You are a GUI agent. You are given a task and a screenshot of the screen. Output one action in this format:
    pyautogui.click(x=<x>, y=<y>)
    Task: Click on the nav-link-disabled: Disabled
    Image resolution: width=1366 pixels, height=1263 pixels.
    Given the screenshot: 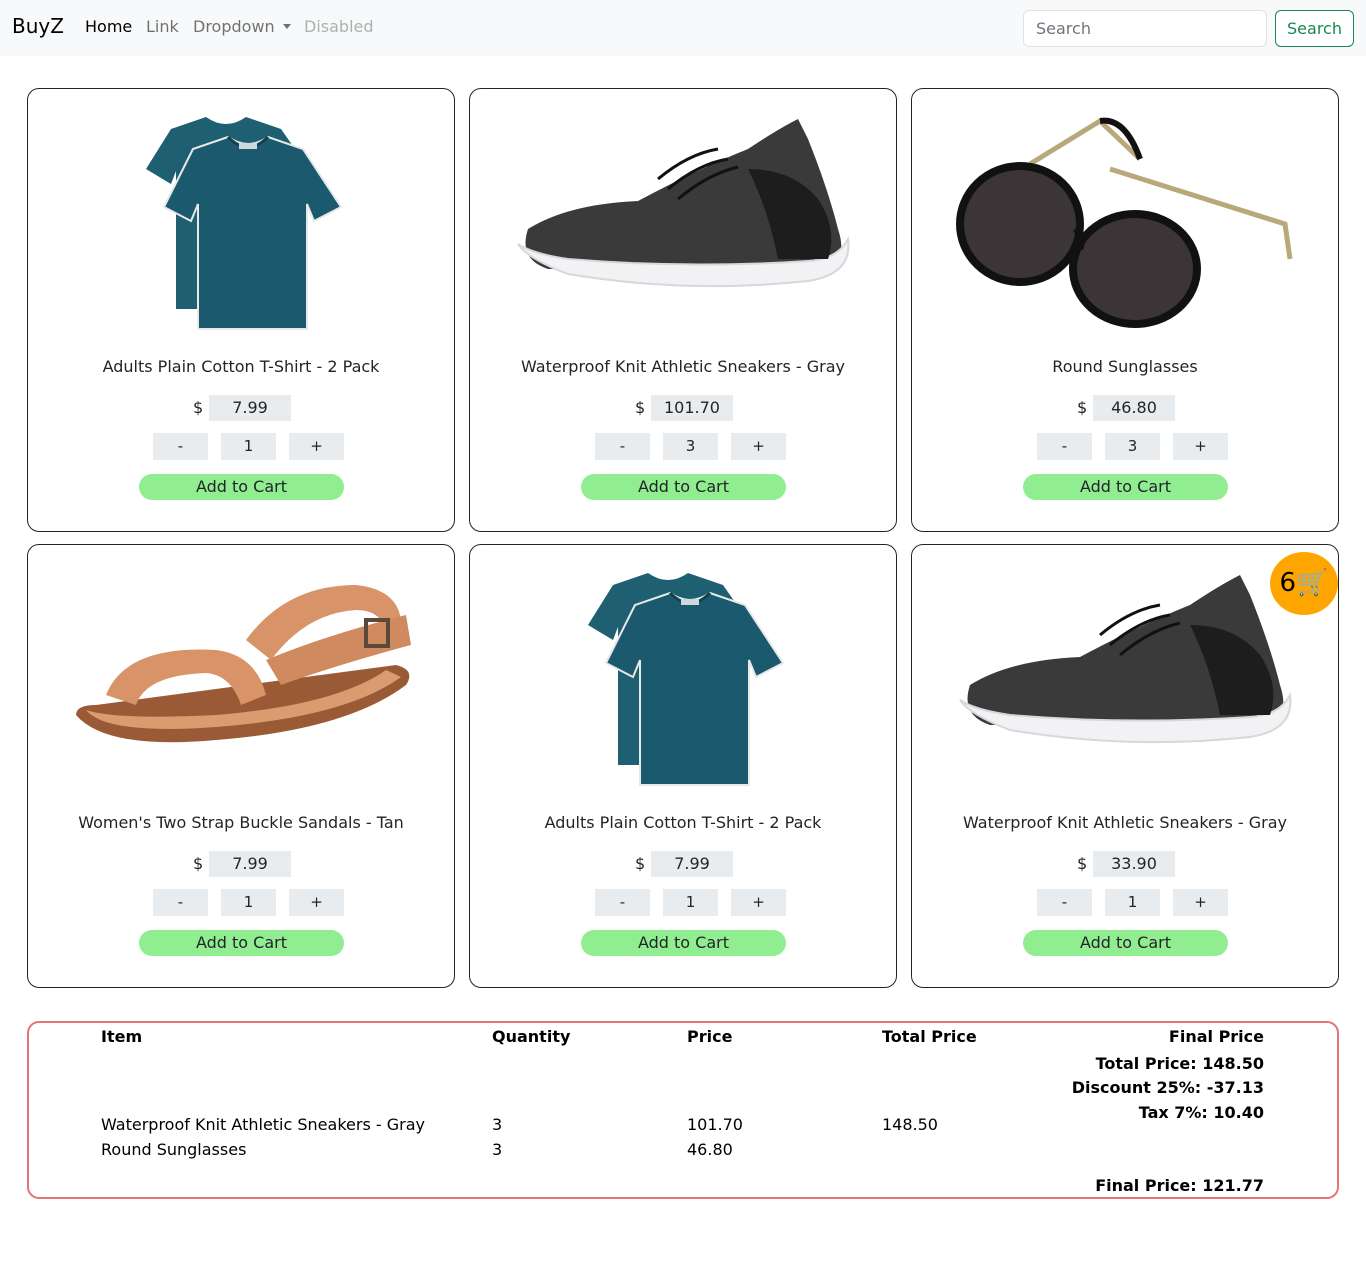 What is the action you would take?
    pyautogui.click(x=339, y=26)
    